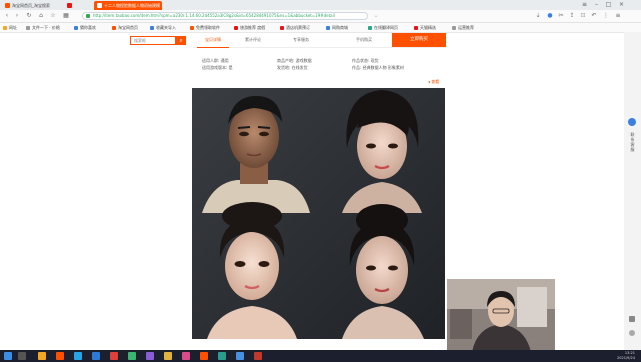 Image resolution: width=641 pixels, height=362 pixels. What do you see at coordinates (584, 4) in the screenshot?
I see `menu-icon: ≡` at bounding box center [584, 4].